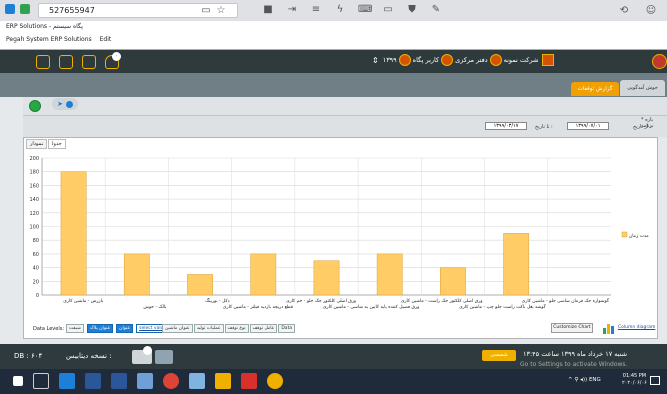 The image size is (667, 394). What do you see at coordinates (566, 300) in the screenshot?
I see `x-tick-label: گوشواره جک فرمان شاسی جلو - ماشین کاری` at bounding box center [566, 300].